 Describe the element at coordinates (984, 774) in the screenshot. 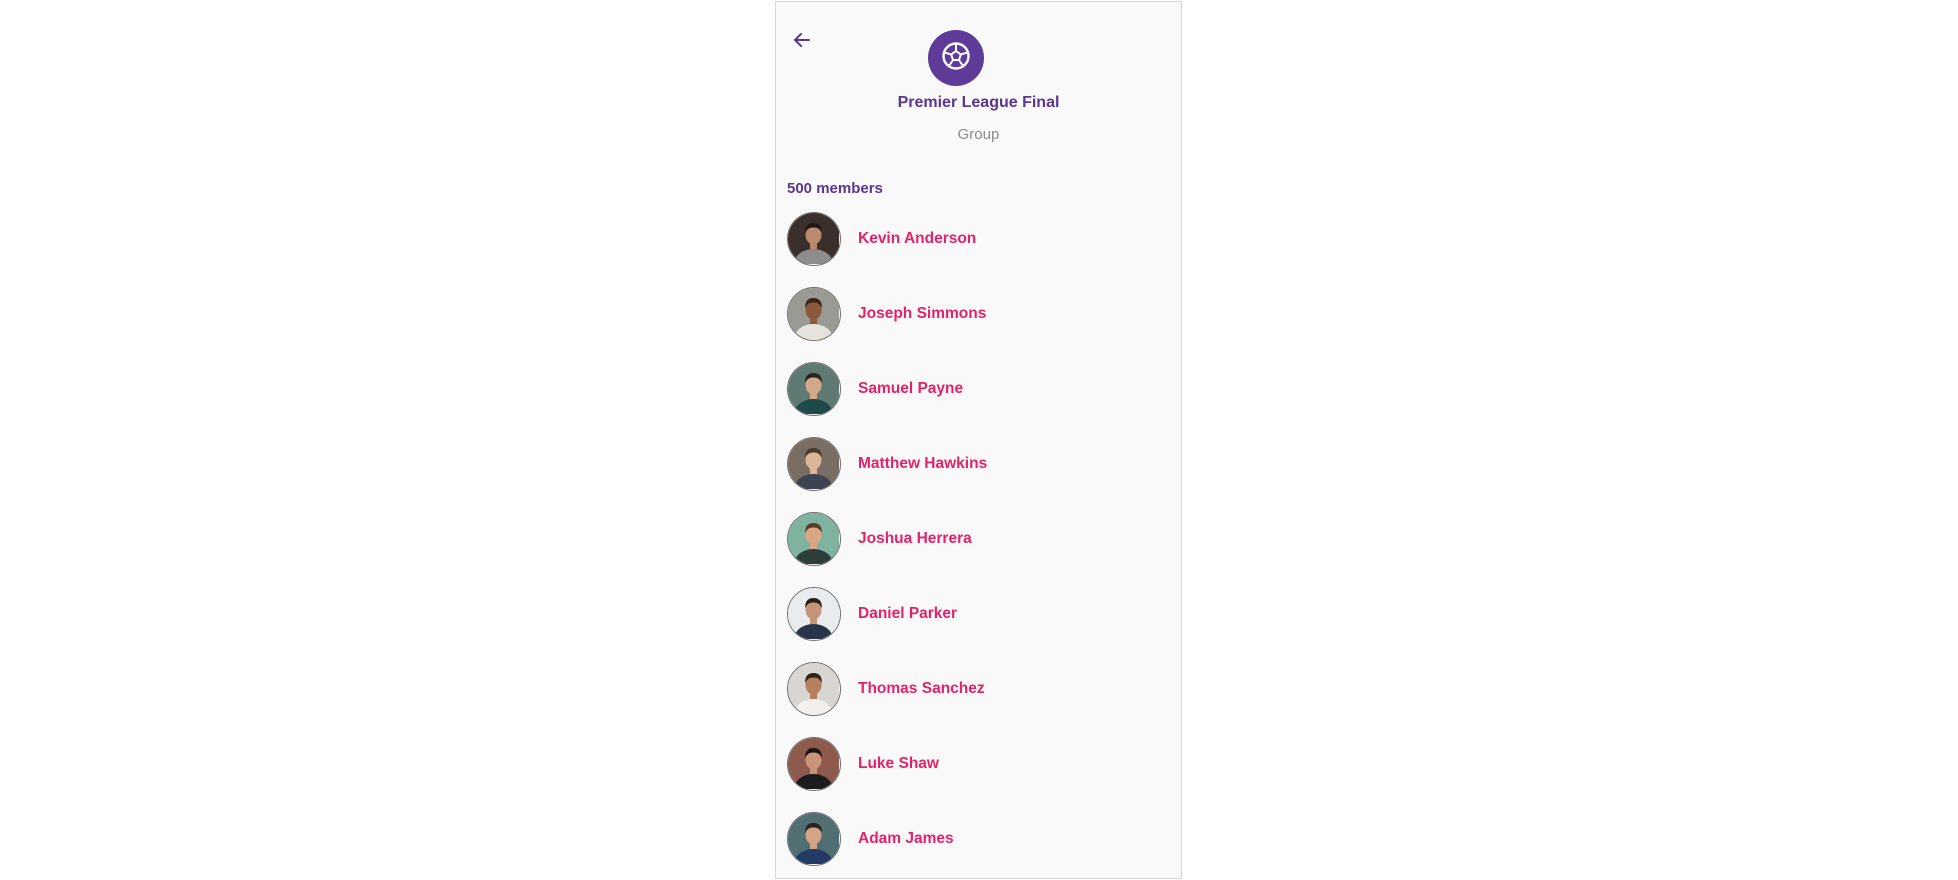

I see `member-list-item: Luke Shaw` at that location.